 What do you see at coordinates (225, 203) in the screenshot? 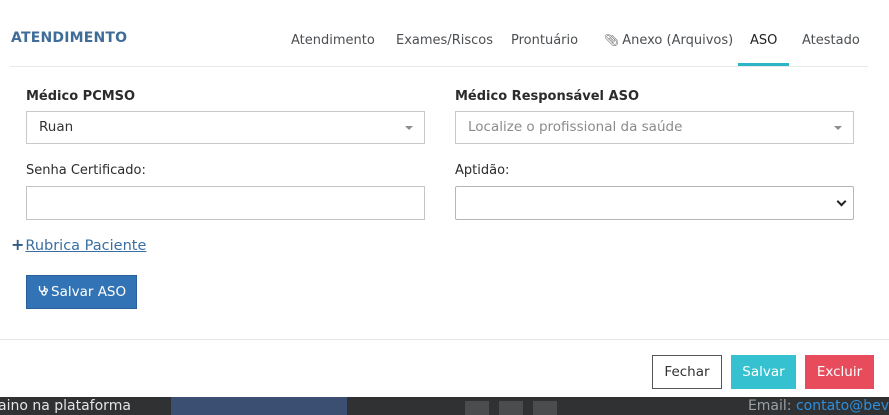
I see `senha-certificado-input` at bounding box center [225, 203].